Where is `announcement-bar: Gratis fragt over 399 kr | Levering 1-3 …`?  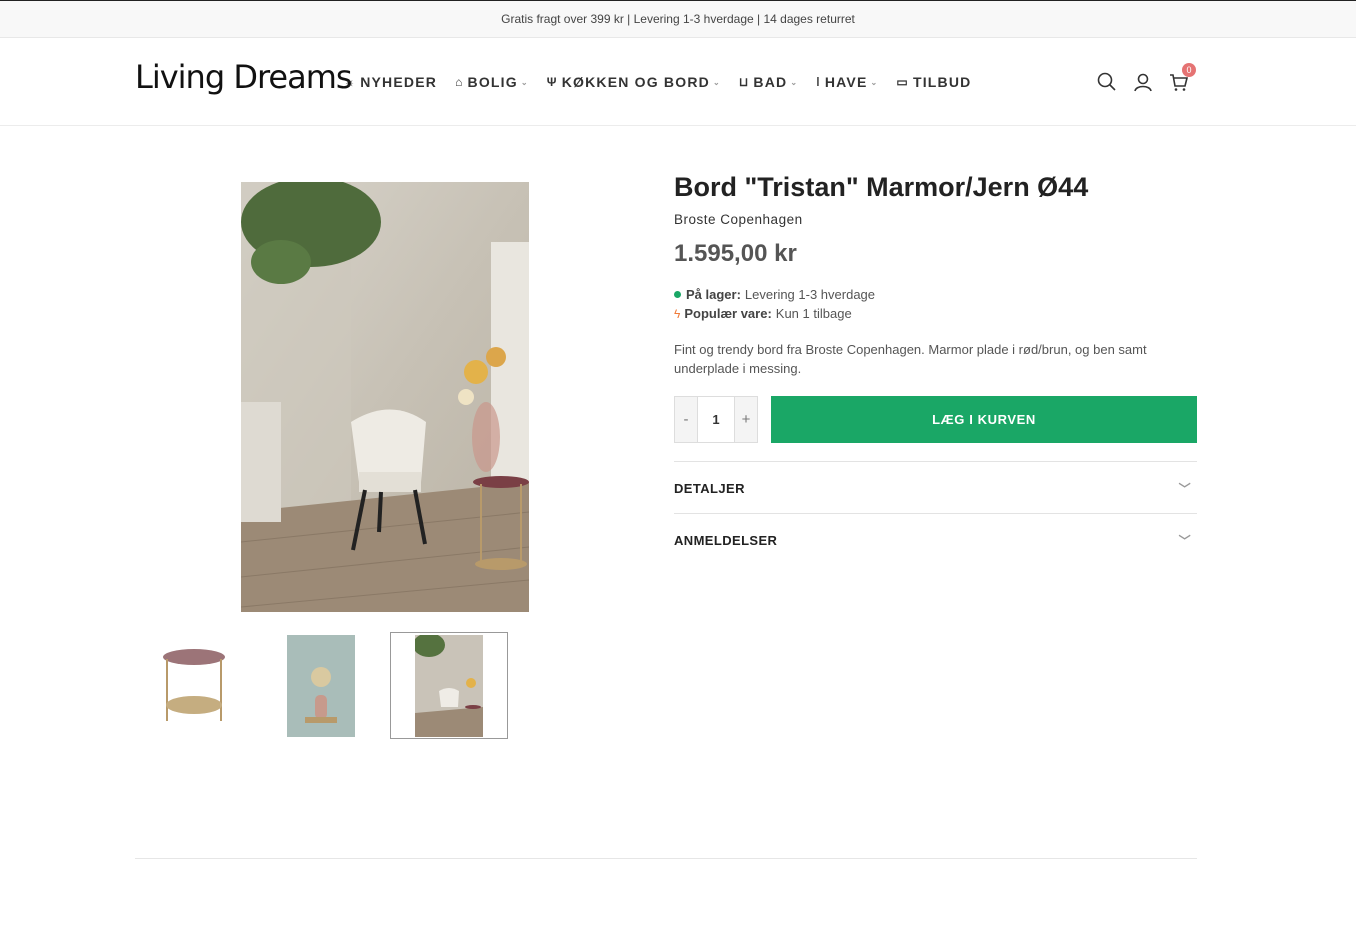
announcement-bar: Gratis fragt over 399 kr | Levering 1-3 … is located at coordinates (678, 19).